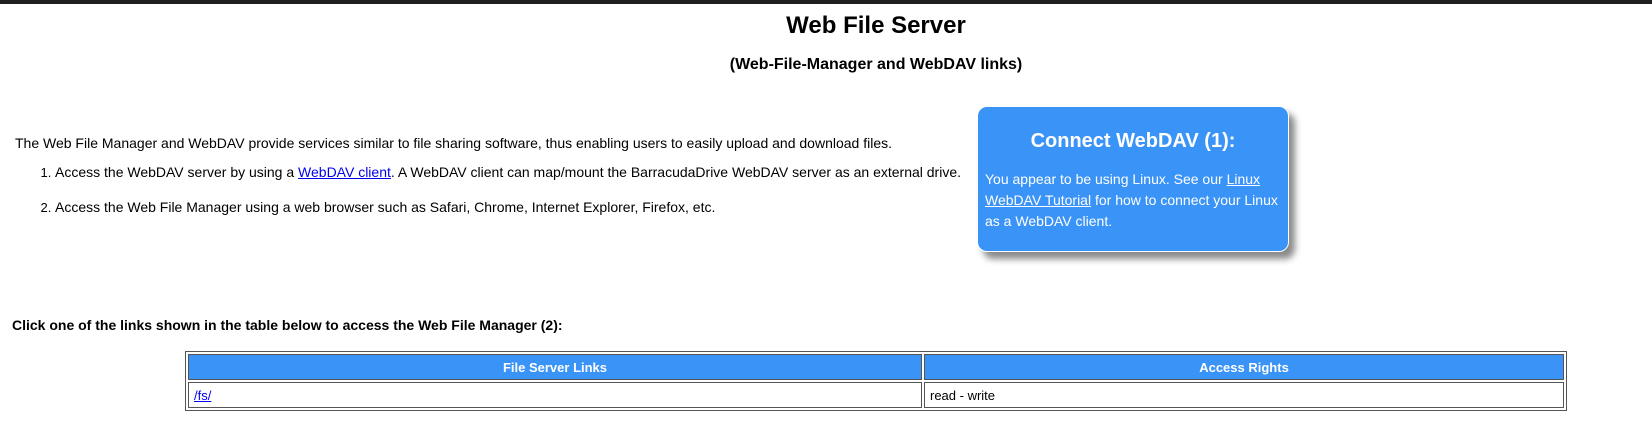 The height and width of the screenshot is (433, 1652). Describe the element at coordinates (555, 367) in the screenshot. I see `header-file-server-links: File Server Links` at that location.